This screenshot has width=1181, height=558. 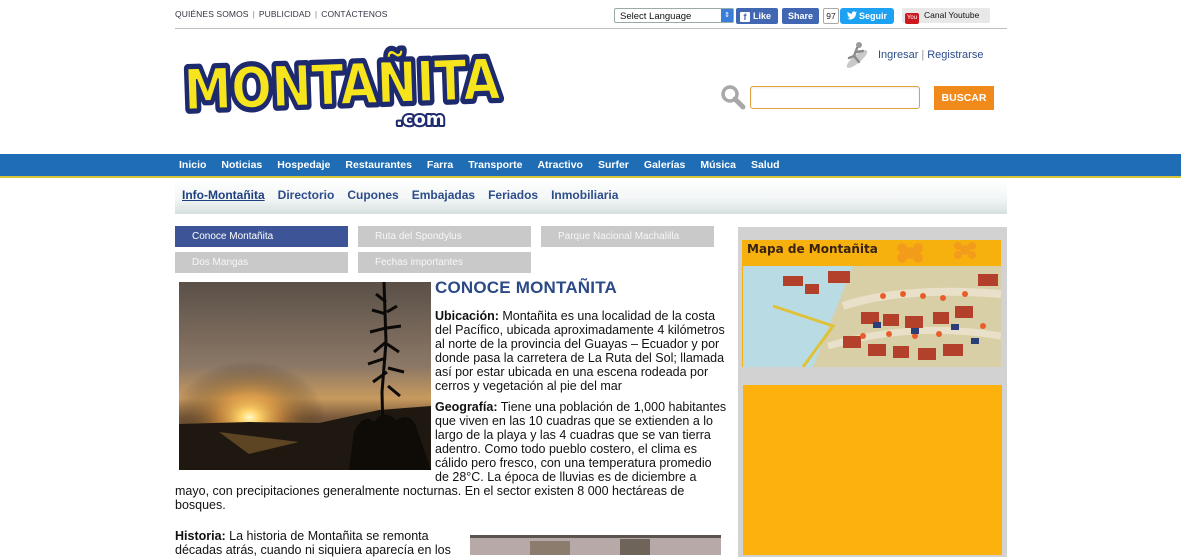 I want to click on nav-item-farra: Farra, so click(x=440, y=165).